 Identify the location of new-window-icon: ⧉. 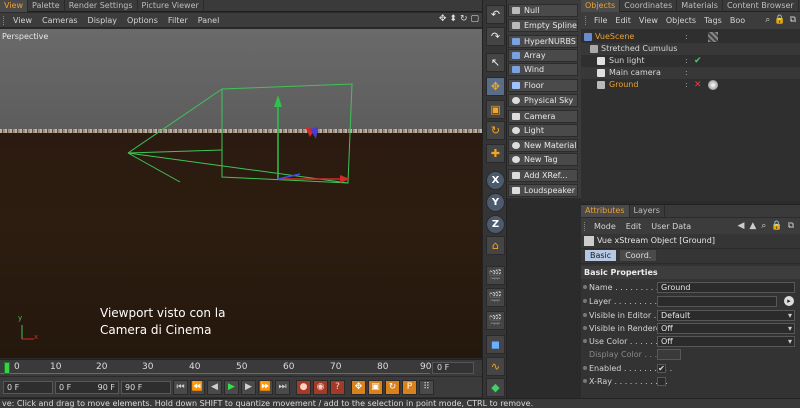
(793, 20).